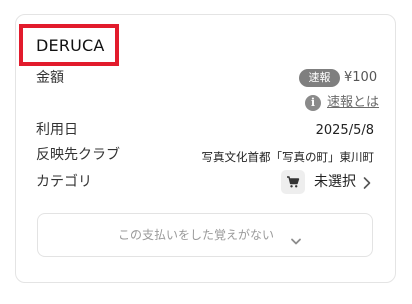  Describe the element at coordinates (64, 182) in the screenshot. I see `category-label: カテゴリ` at that location.